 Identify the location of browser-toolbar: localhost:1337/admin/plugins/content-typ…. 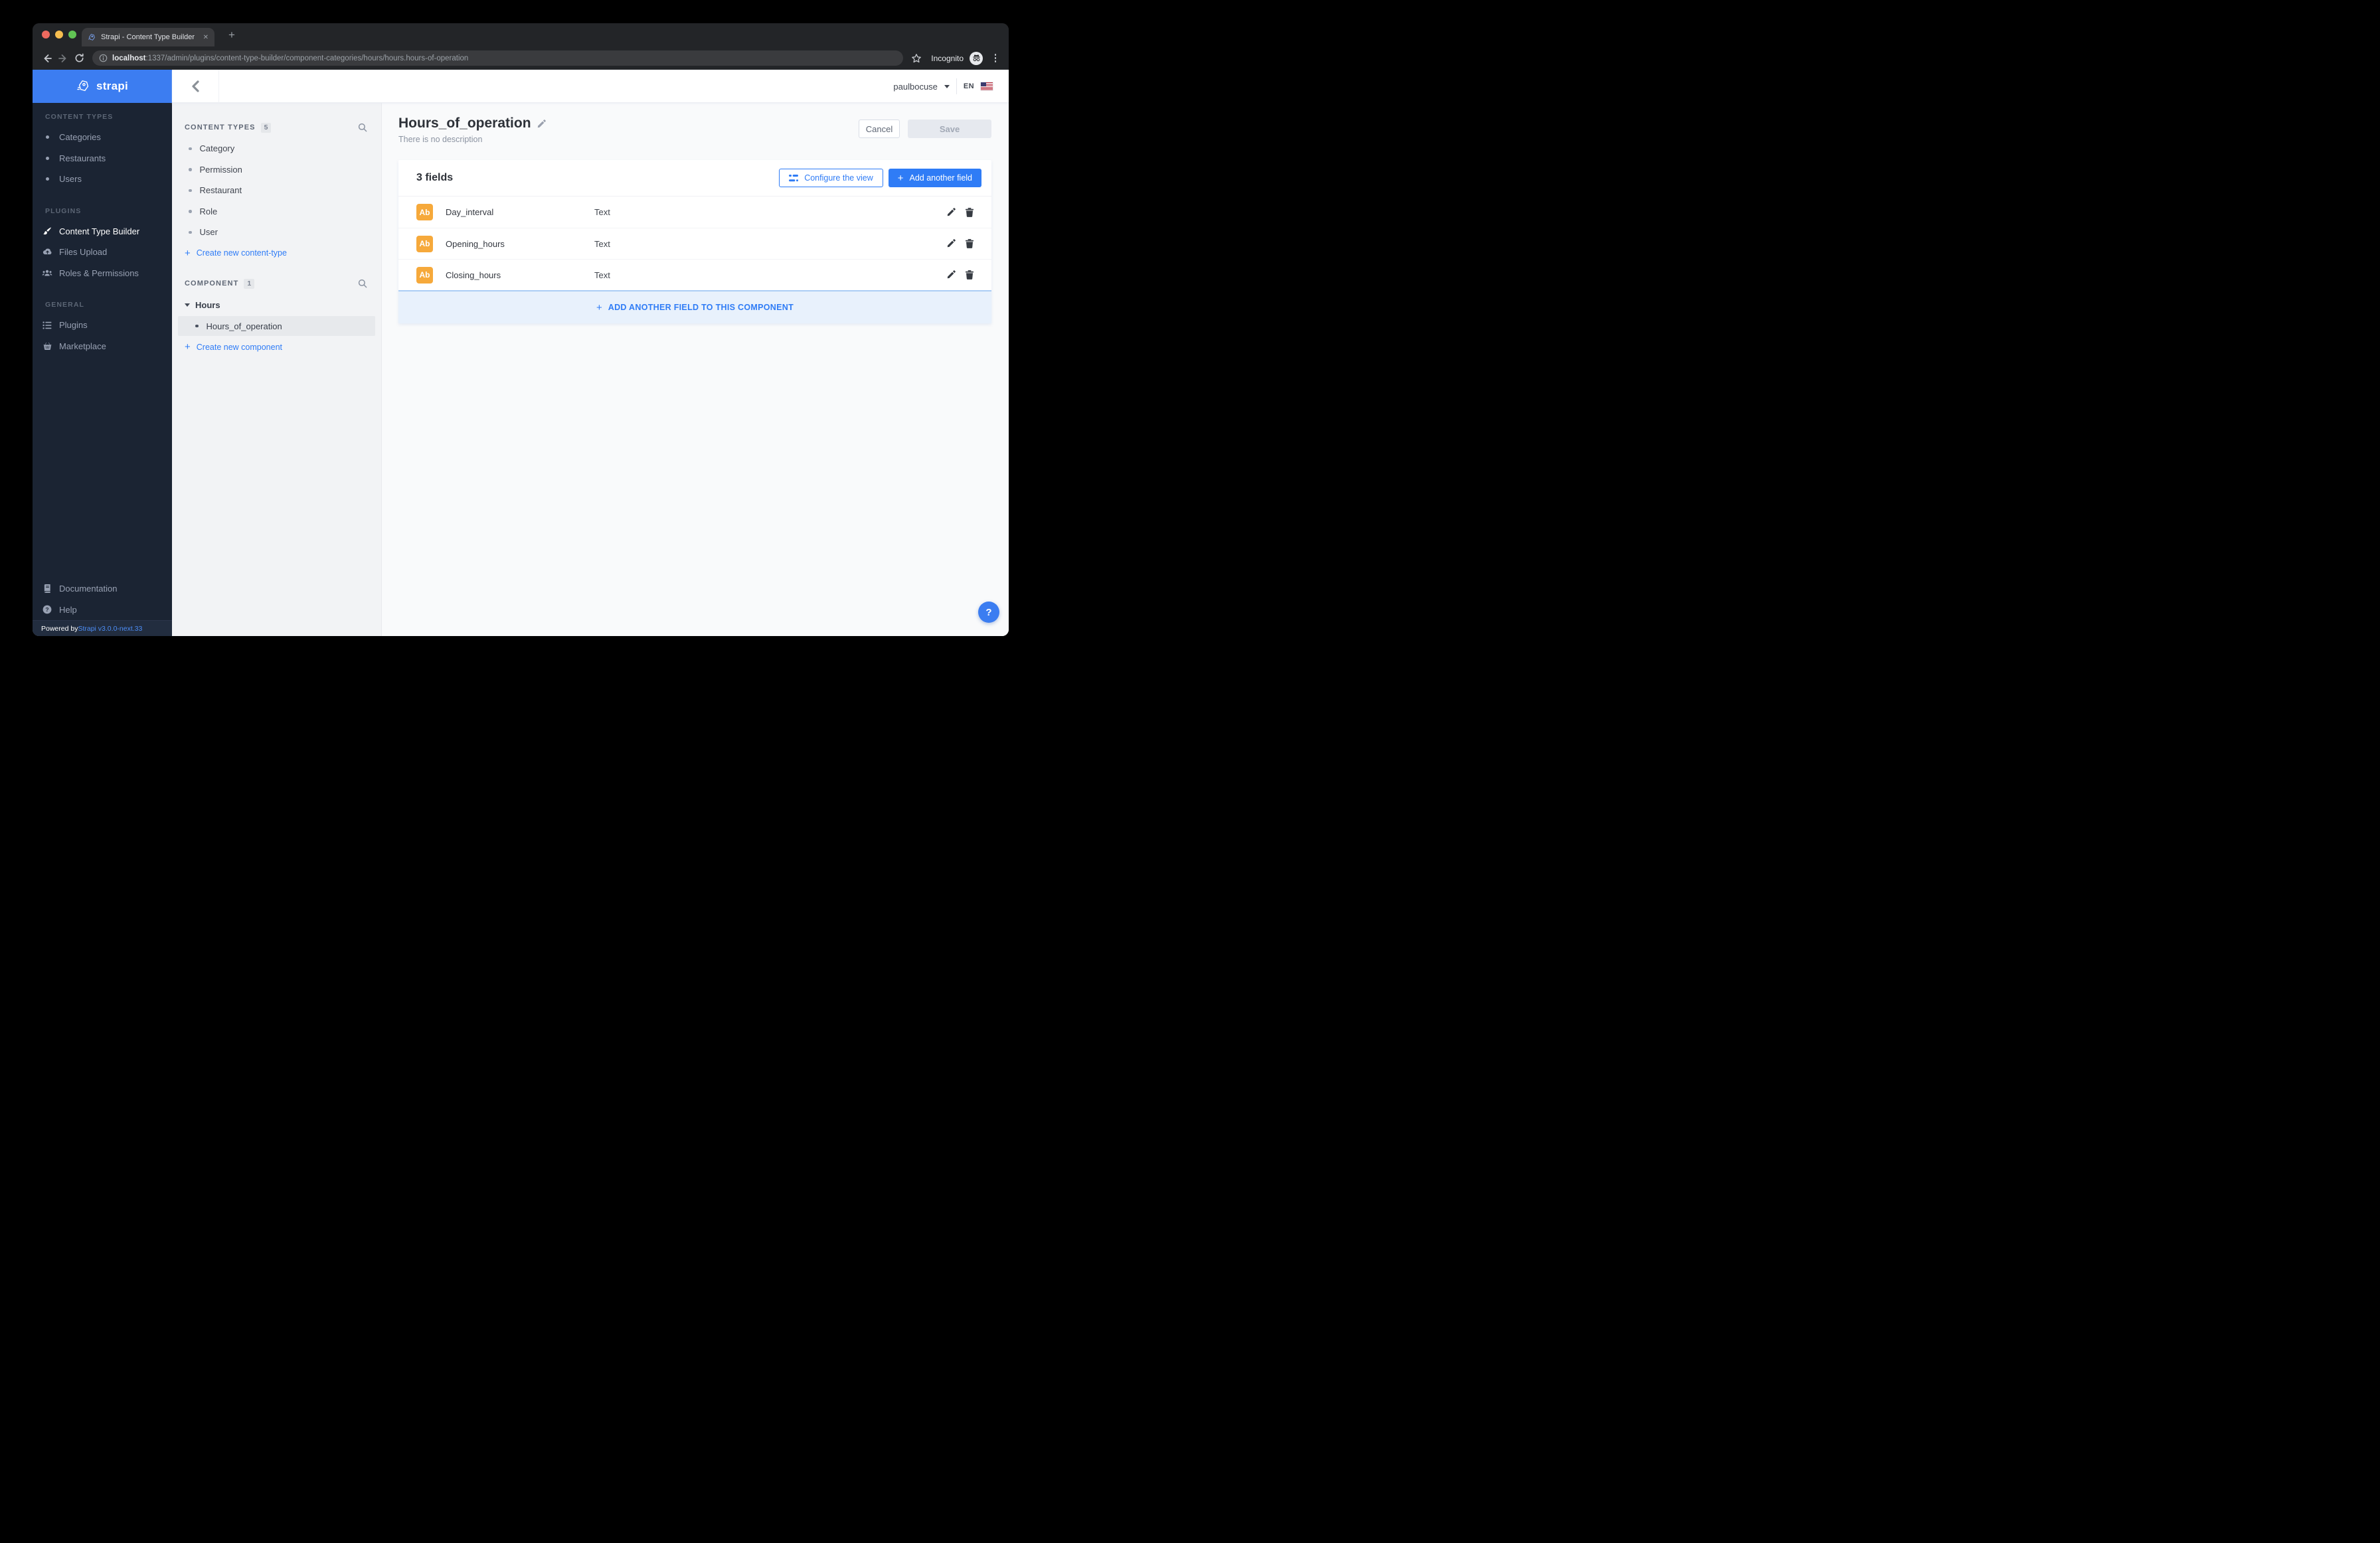
(521, 58).